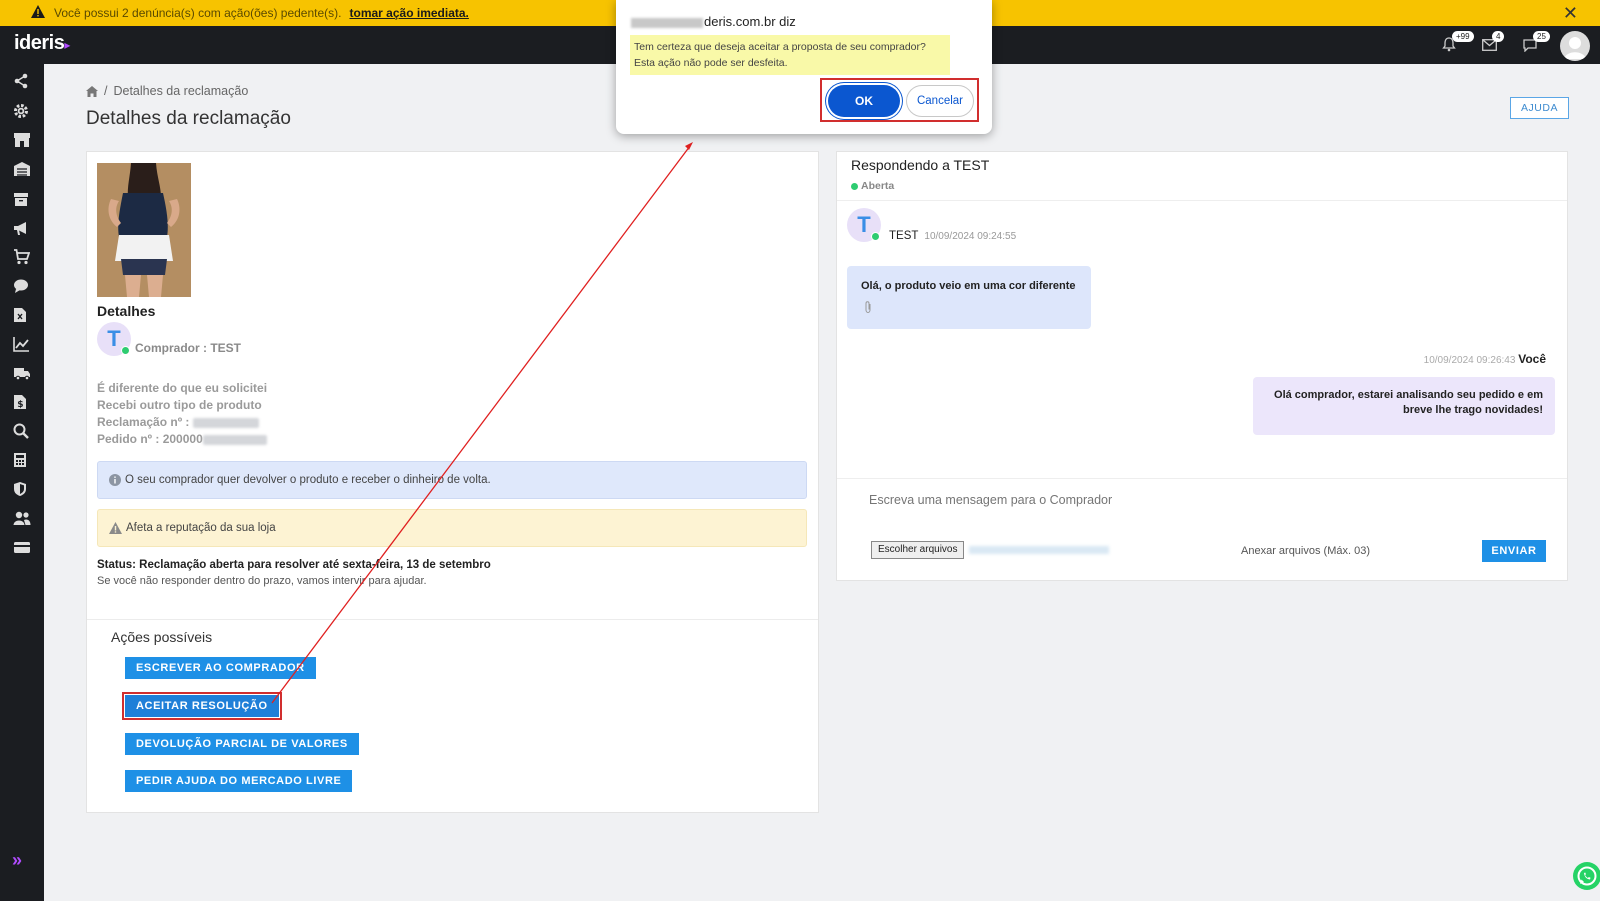 Image resolution: width=1600 pixels, height=901 pixels. I want to click on sender-avatar: T, so click(864, 225).